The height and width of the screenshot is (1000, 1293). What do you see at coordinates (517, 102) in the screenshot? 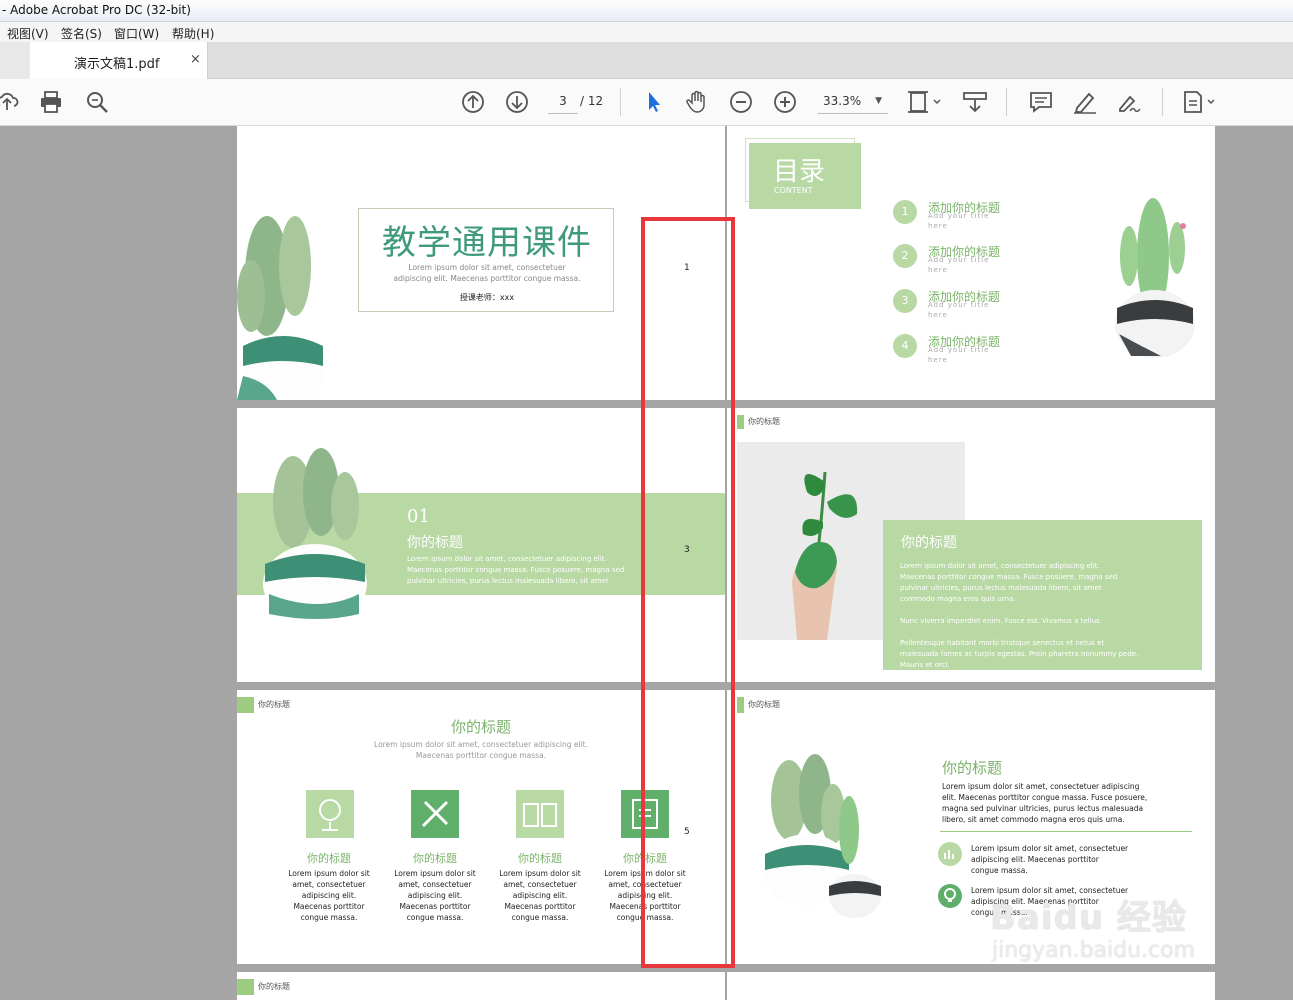
I see `arrow-down-circle-icon` at bounding box center [517, 102].